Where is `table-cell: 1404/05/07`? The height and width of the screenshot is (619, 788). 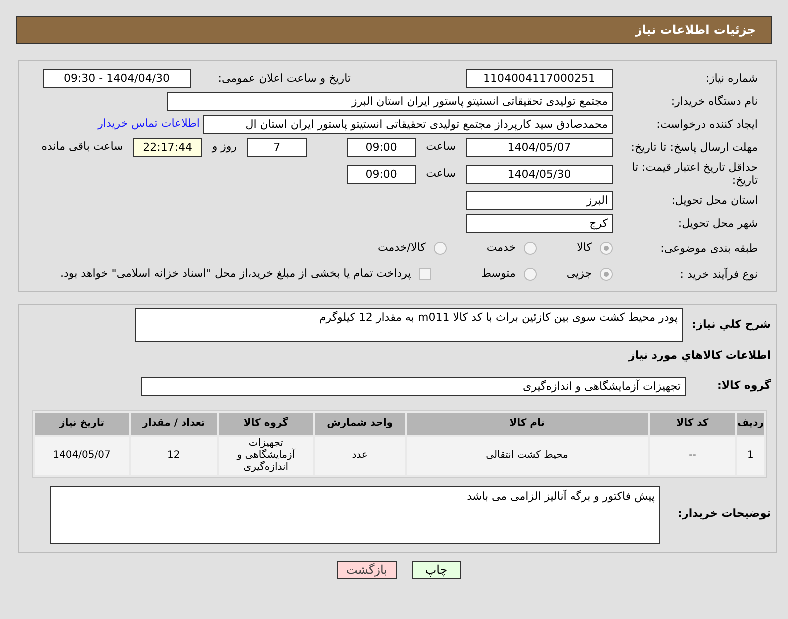
table-cell: 1404/05/07 is located at coordinates (82, 455).